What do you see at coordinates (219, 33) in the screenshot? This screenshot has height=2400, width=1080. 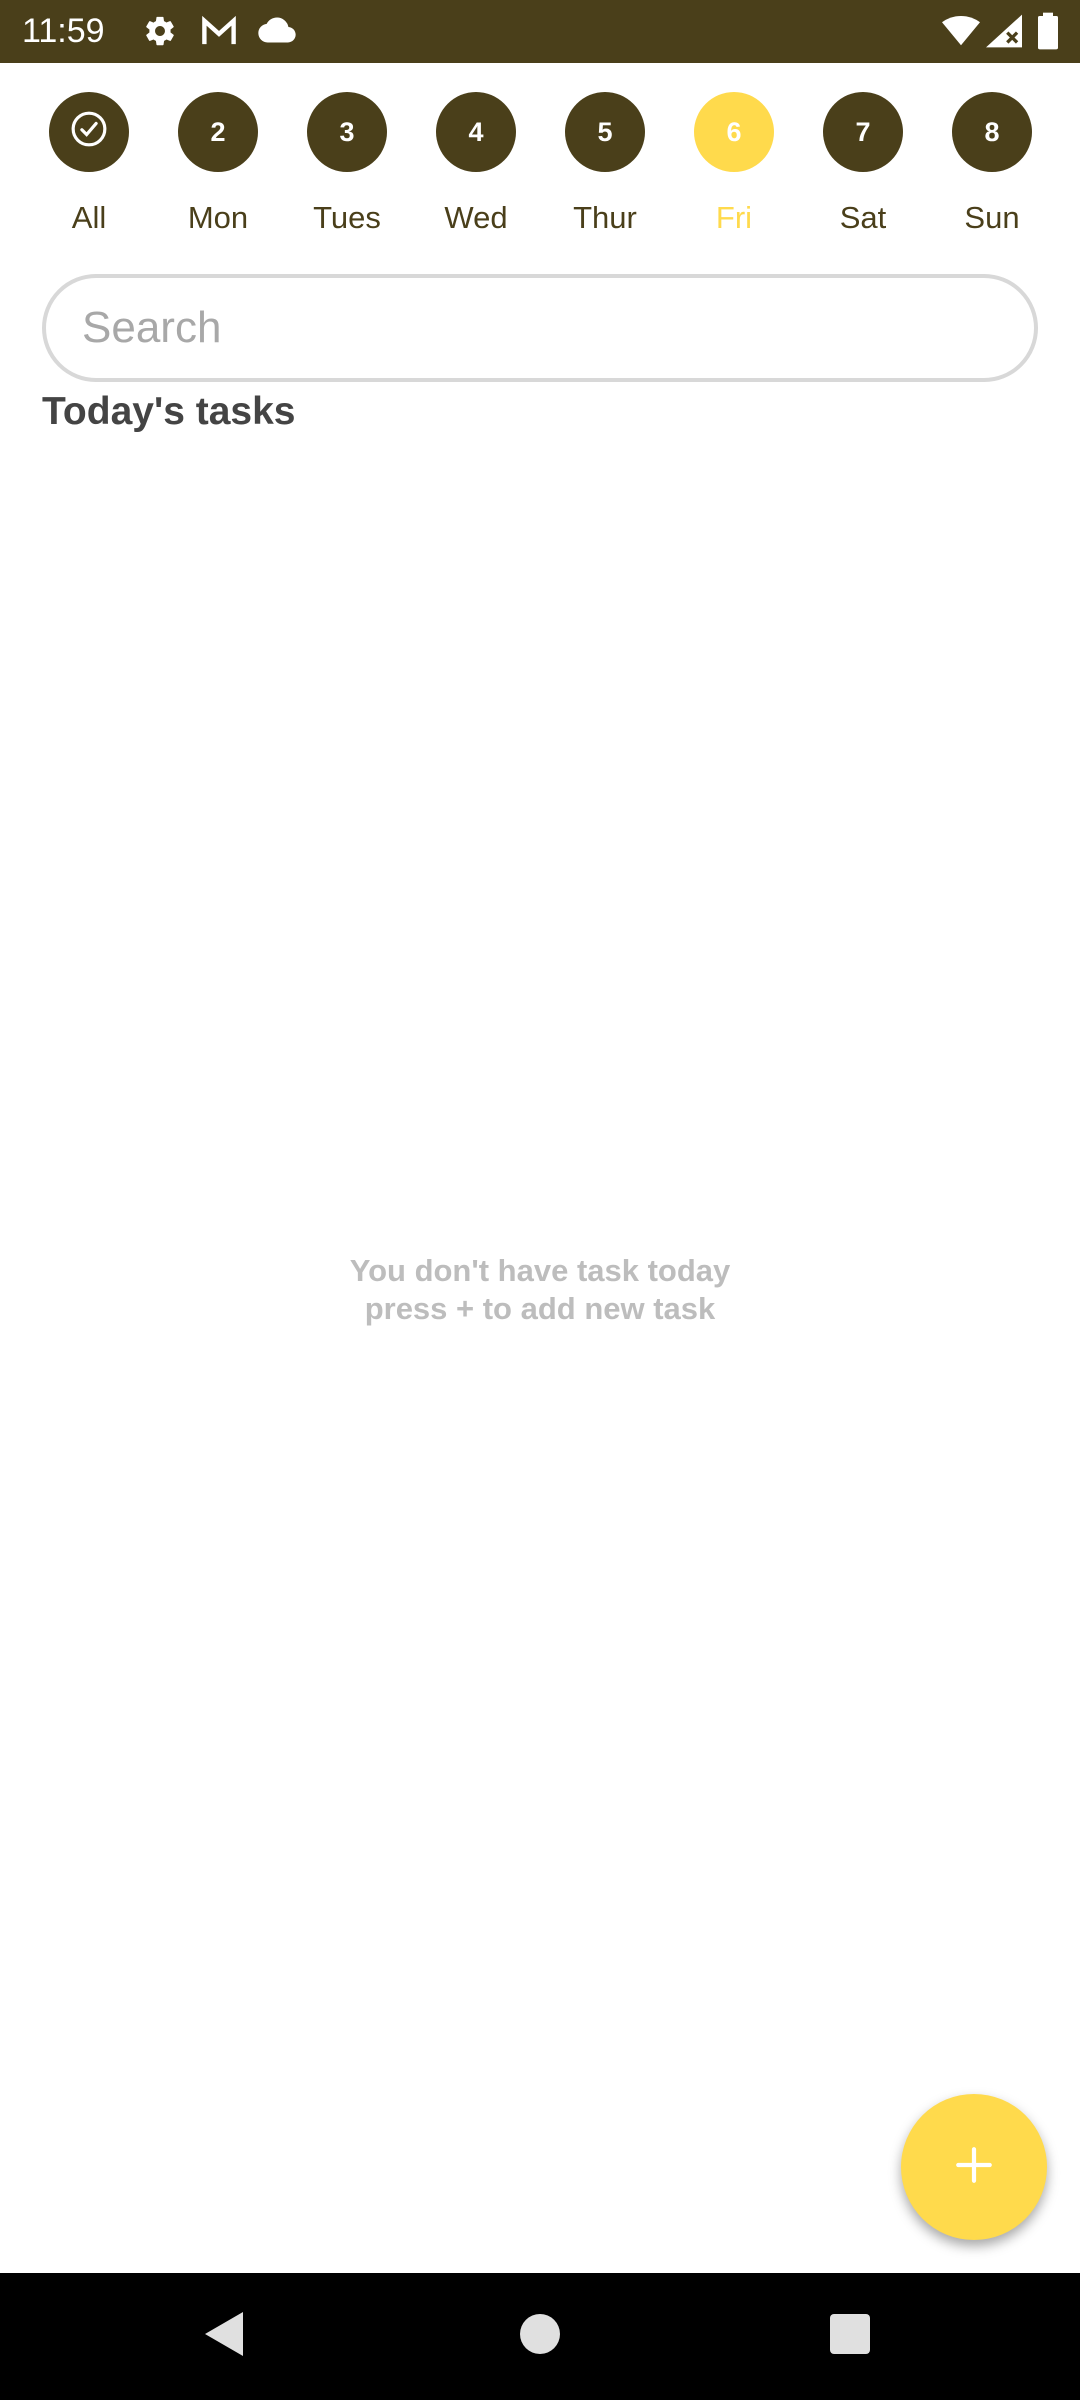 I see `gmail-icon` at bounding box center [219, 33].